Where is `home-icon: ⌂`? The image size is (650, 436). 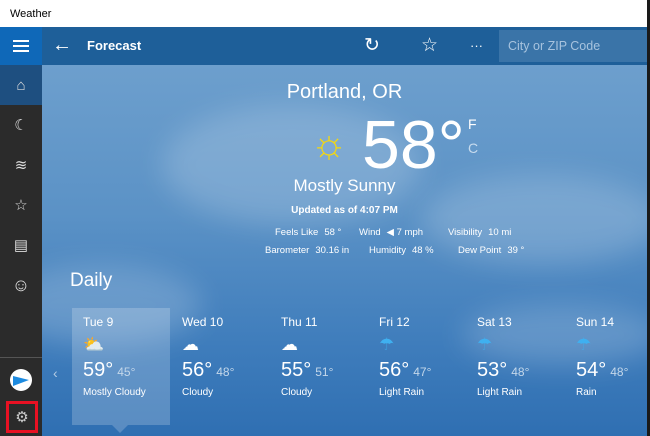 home-icon: ⌂ is located at coordinates (21, 85).